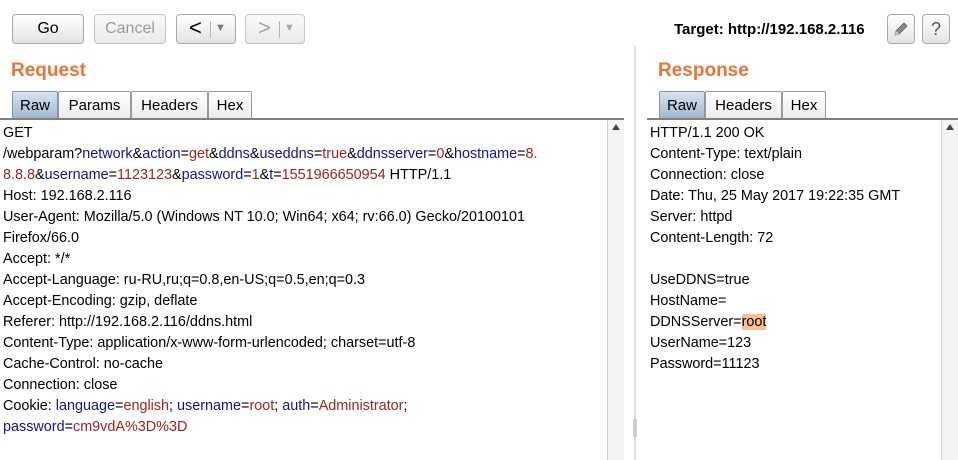  I want to click on response-line: Date: Thu, 25 May 2017 19:22:35 GMT, so click(795, 196).